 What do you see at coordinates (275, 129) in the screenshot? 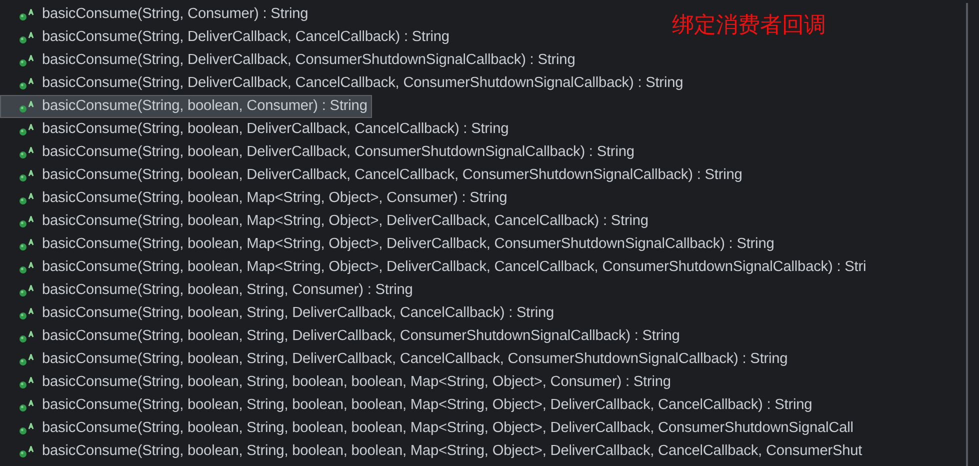
I see `method-signature: basicConsume(String, boolean, DeliverCallback, CancelCallback) : String` at bounding box center [275, 129].